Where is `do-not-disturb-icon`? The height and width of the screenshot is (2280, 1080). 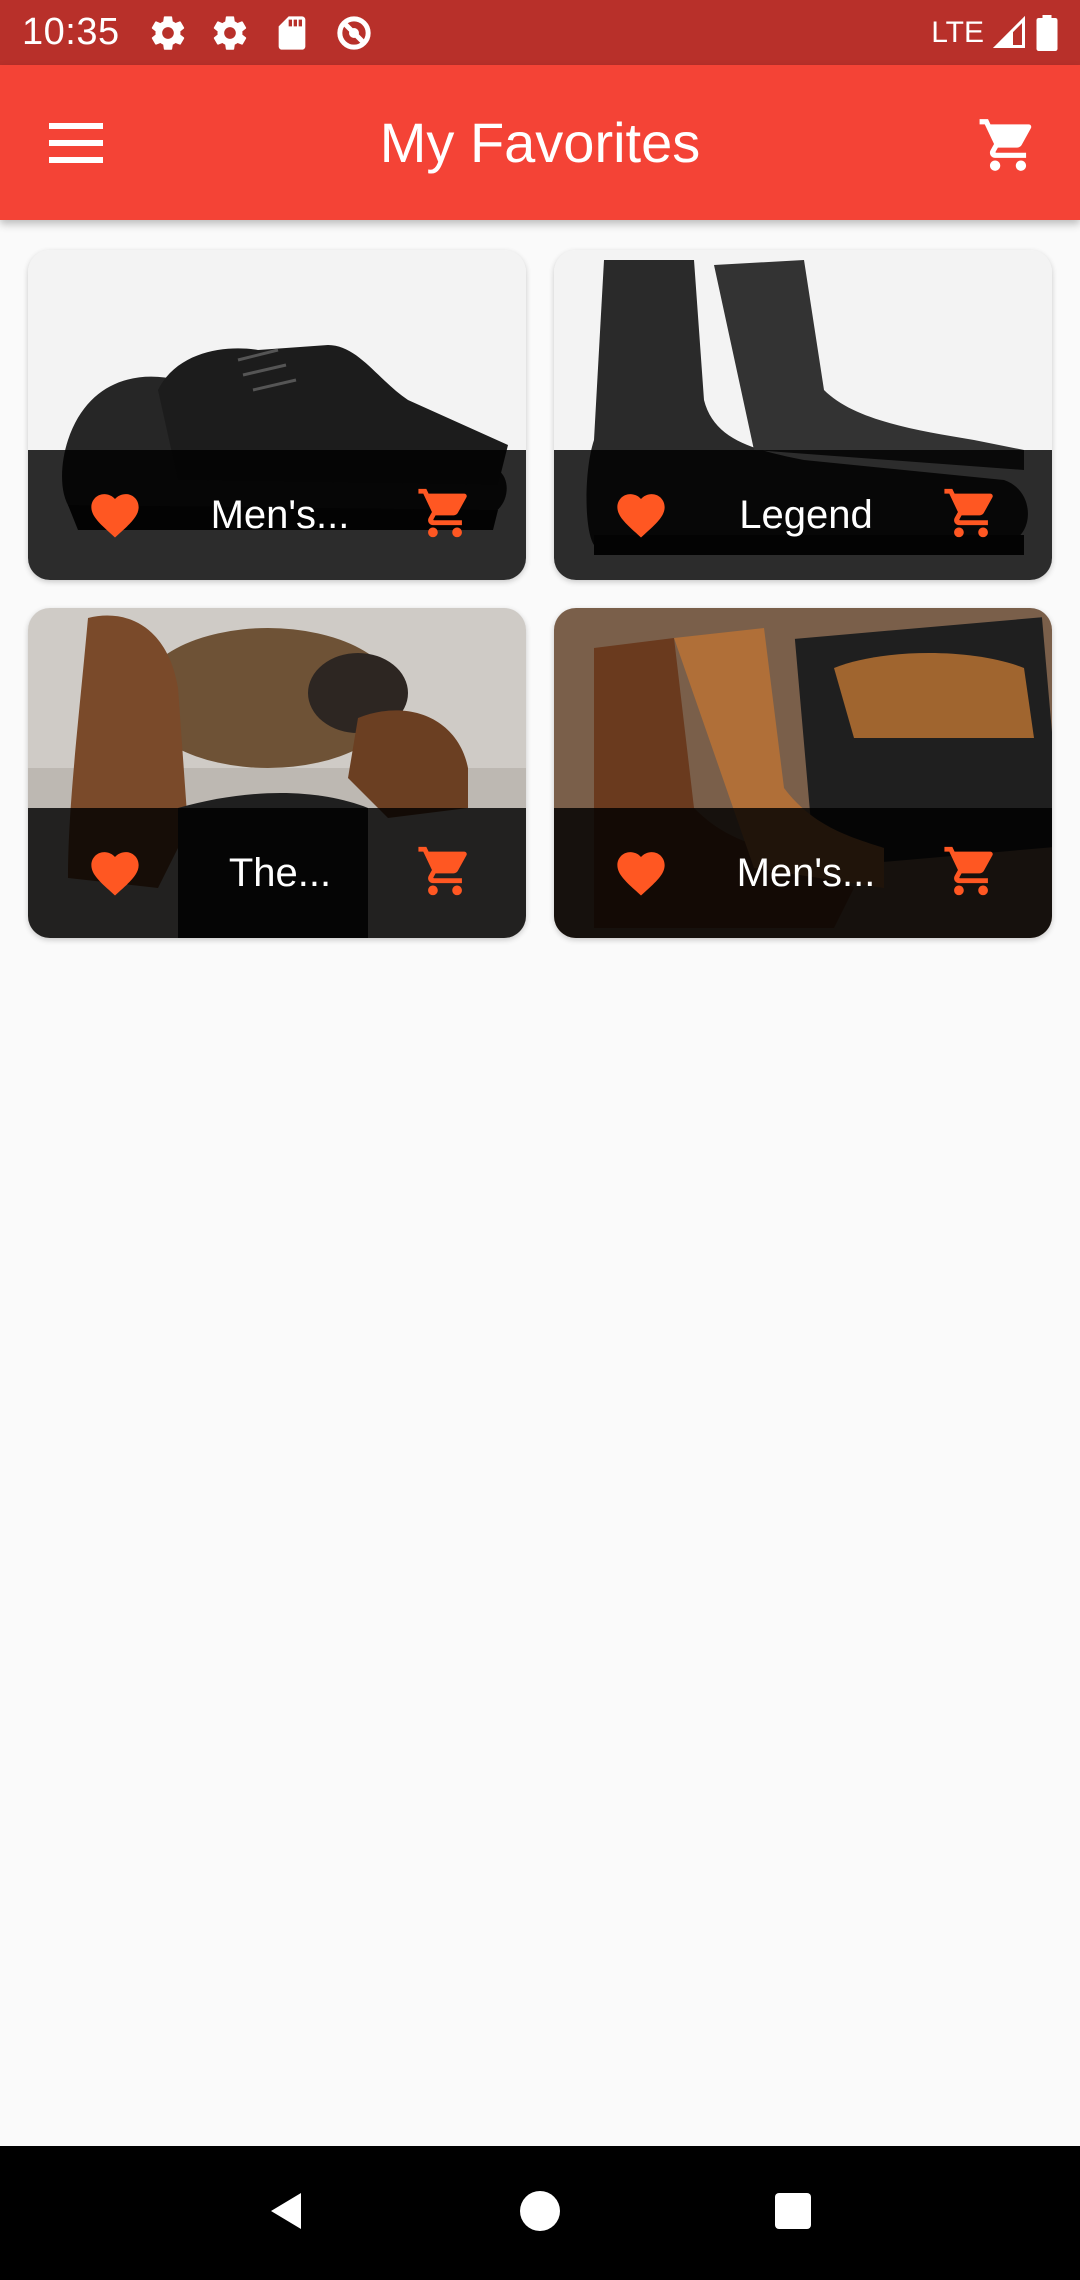 do-not-disturb-icon is located at coordinates (353, 32).